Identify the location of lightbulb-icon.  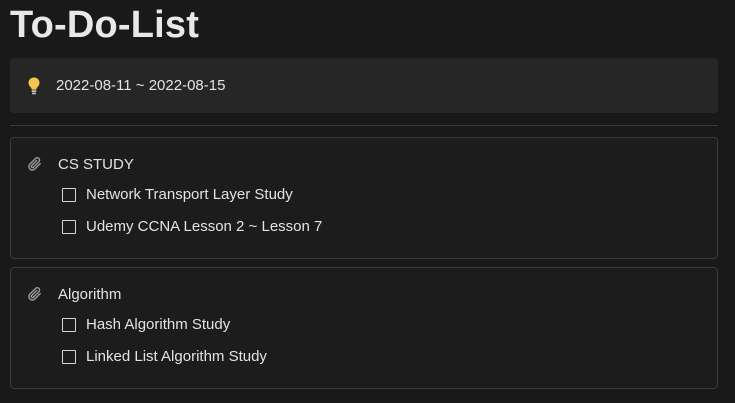
(34, 86).